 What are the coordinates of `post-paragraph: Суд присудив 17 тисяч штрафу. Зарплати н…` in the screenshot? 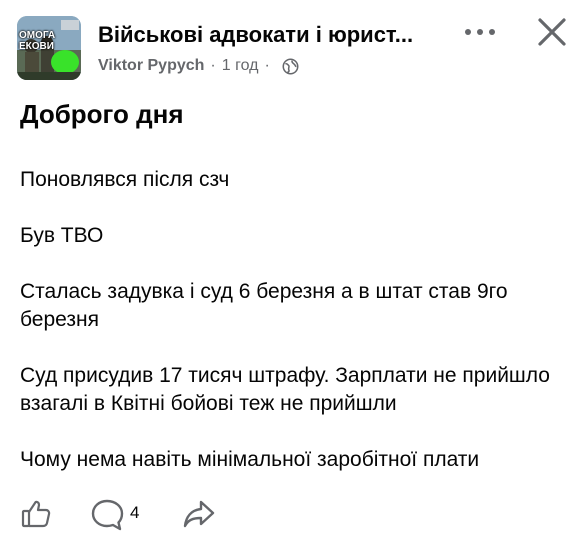 It's located at (285, 389).